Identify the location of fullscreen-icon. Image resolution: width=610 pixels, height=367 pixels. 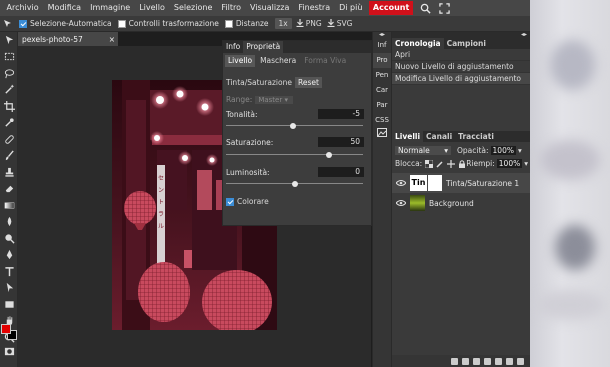
(444, 8).